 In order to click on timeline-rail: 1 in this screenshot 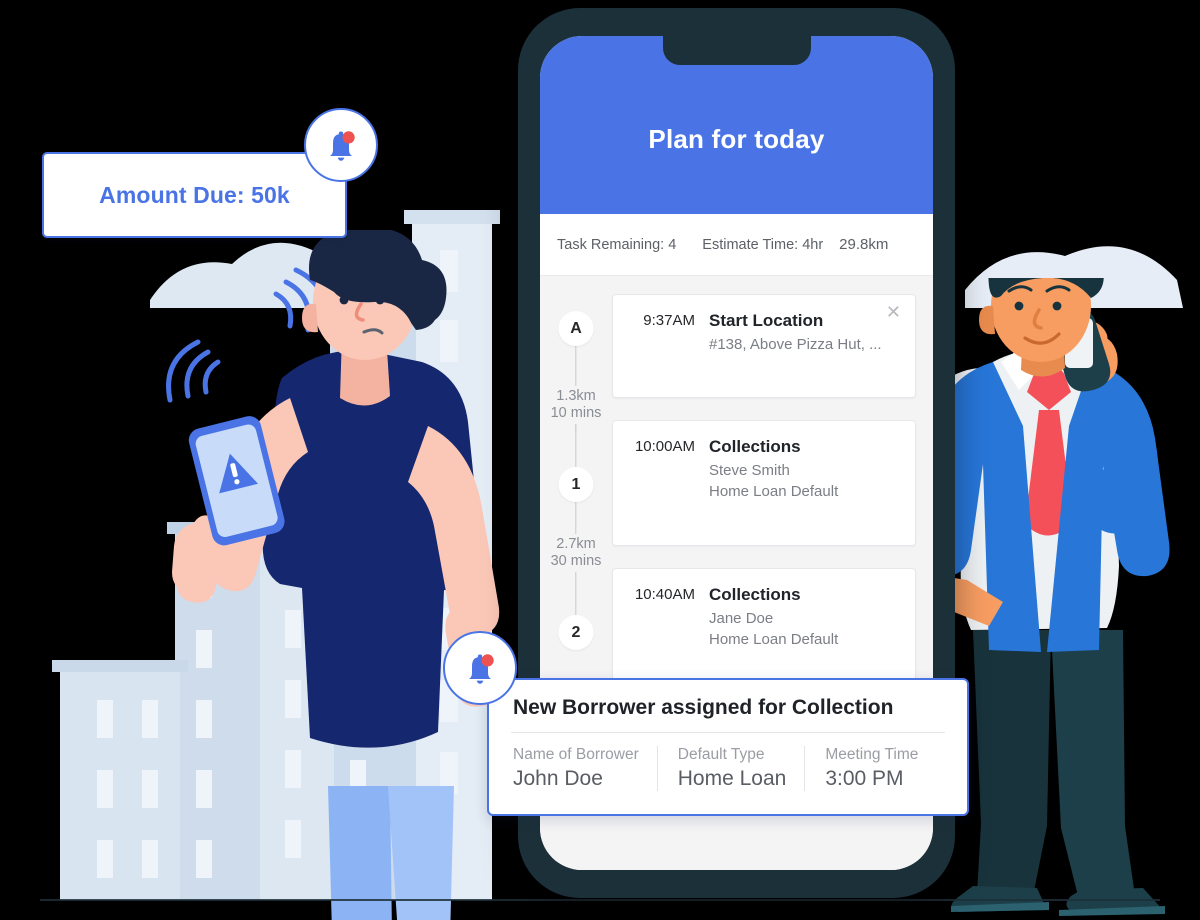, I will do `click(576, 491)`.